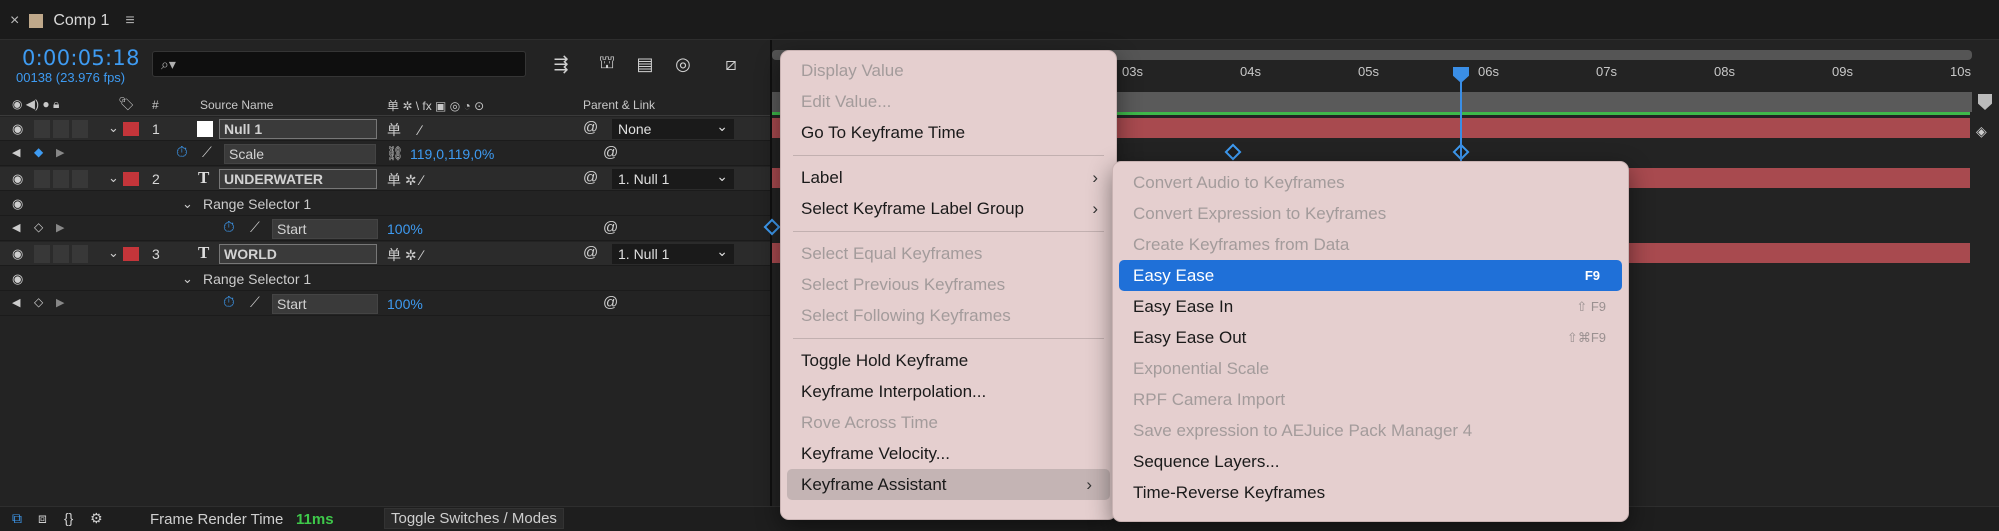 The height and width of the screenshot is (531, 1999). Describe the element at coordinates (452, 154) in the screenshot. I see `property-value: 119,0,119,0%` at that location.